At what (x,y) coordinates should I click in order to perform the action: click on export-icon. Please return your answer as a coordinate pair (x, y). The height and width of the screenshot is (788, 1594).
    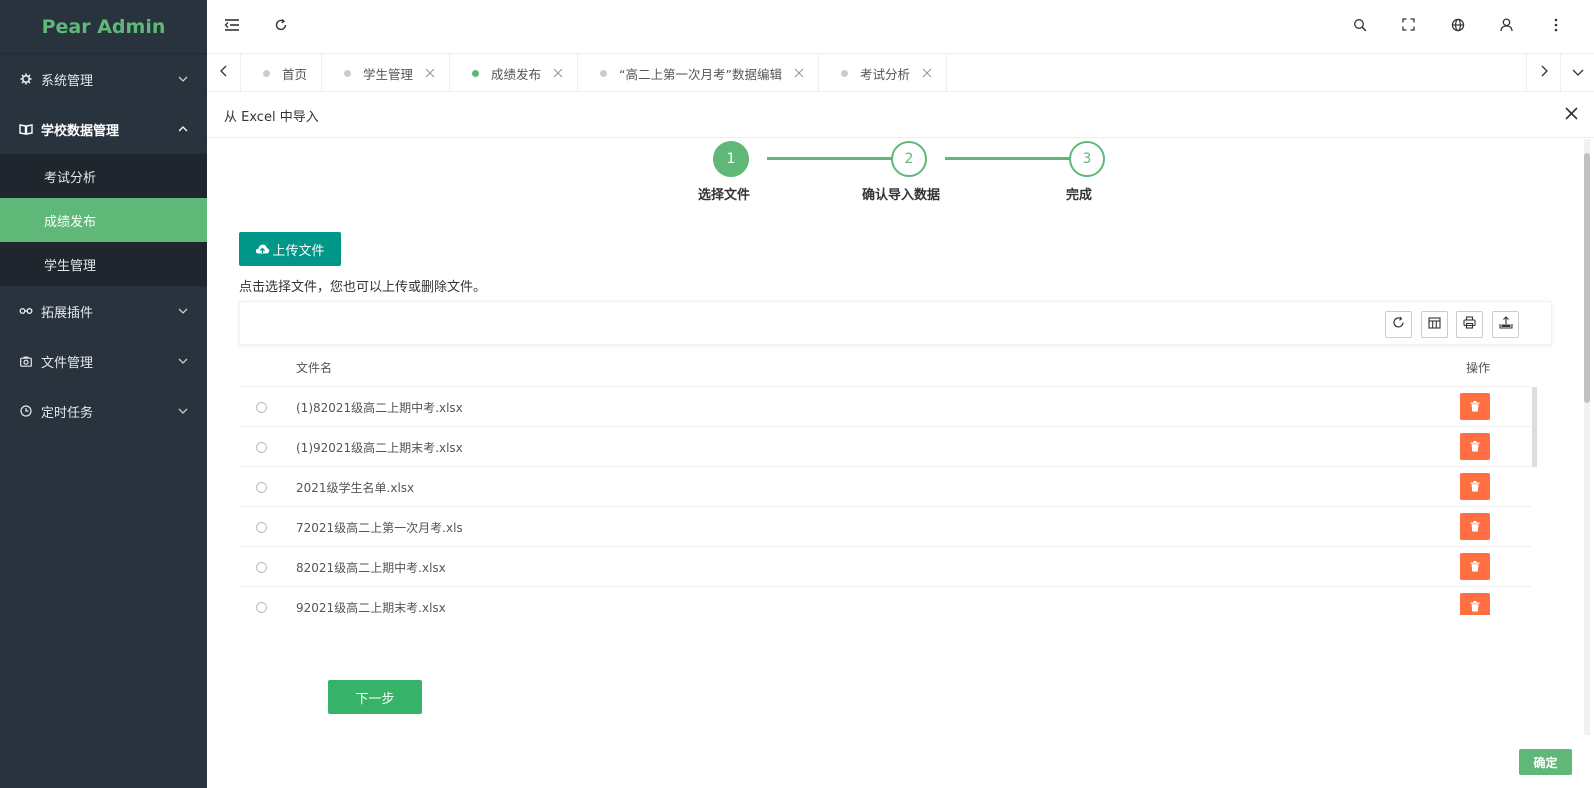
    Looking at the image, I should click on (1505, 324).